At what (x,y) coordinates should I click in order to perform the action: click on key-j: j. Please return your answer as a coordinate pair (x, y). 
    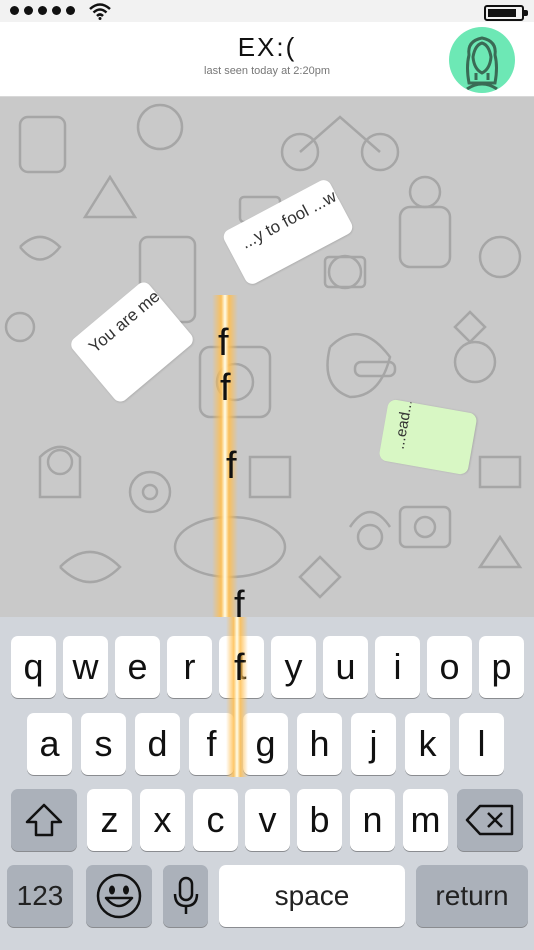
    Looking at the image, I should click on (373, 744).